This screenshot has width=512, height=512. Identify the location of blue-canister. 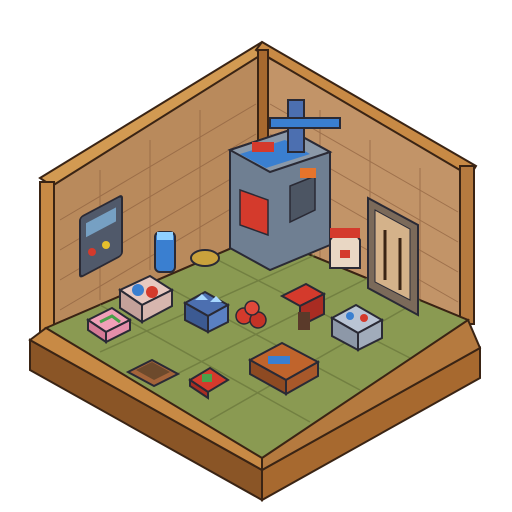
(165, 252).